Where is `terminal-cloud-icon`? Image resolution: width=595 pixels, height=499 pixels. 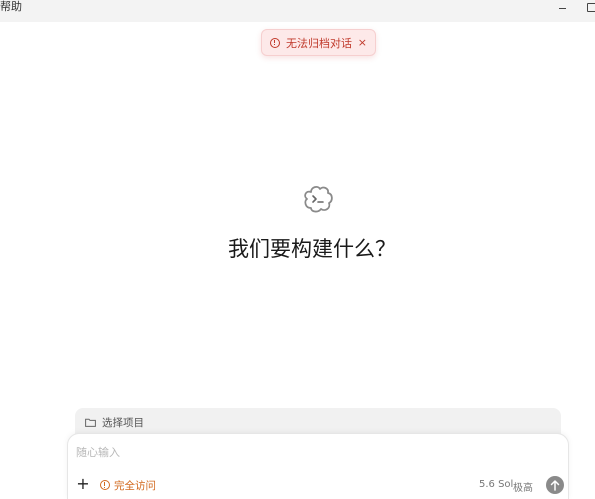
terminal-cloud-icon is located at coordinates (318, 199).